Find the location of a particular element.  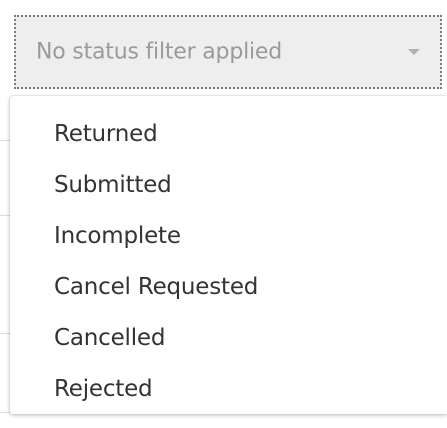

menu-item-cancelled: Cancelled is located at coordinates (228, 337).